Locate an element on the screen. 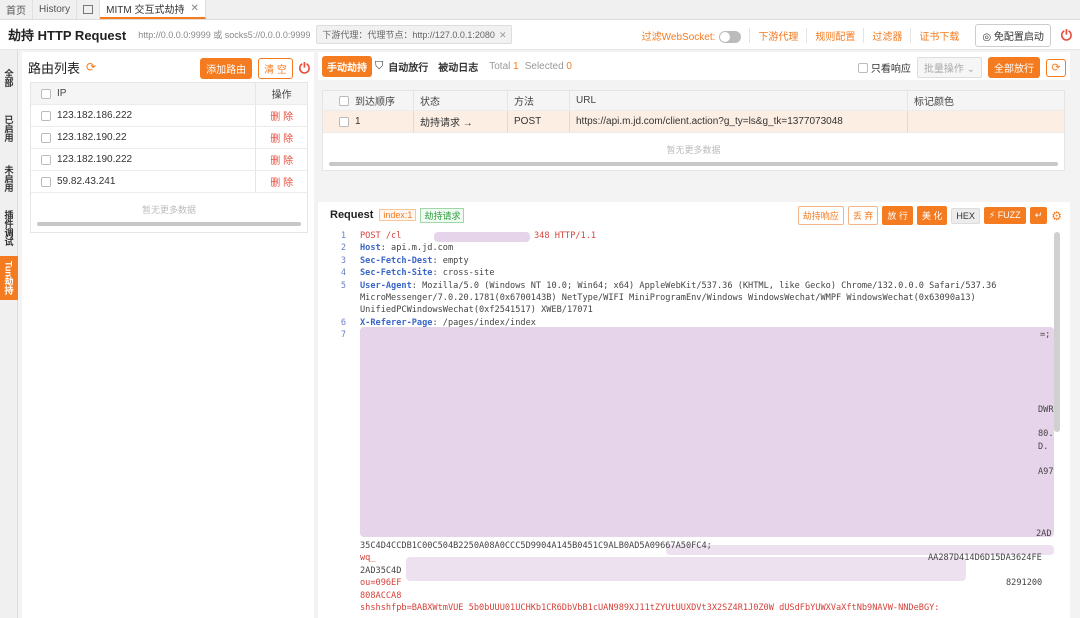 The height and width of the screenshot is (618, 1080). downstream-proxy-link: 下游代理 is located at coordinates (779, 35).